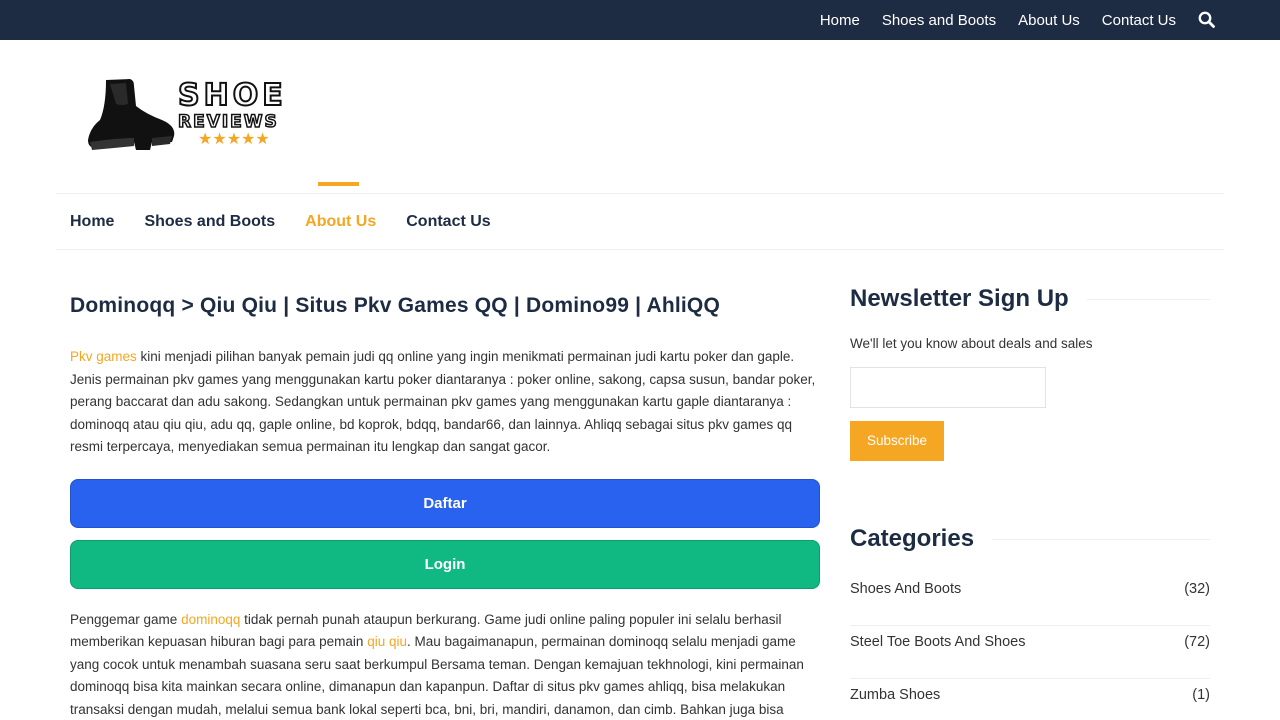  Describe the element at coordinates (895, 703) in the screenshot. I see `category-name: Zumba Shoes` at that location.